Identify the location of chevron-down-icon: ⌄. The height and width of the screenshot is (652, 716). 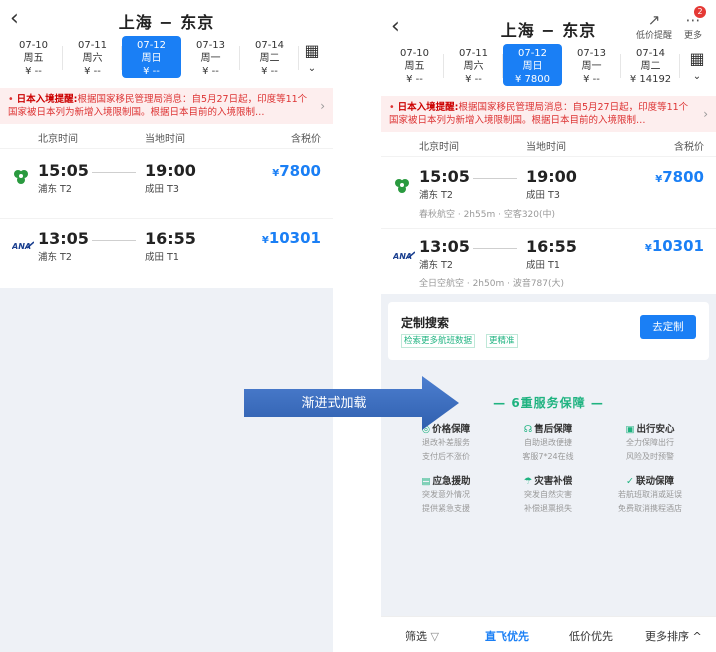
(312, 68).